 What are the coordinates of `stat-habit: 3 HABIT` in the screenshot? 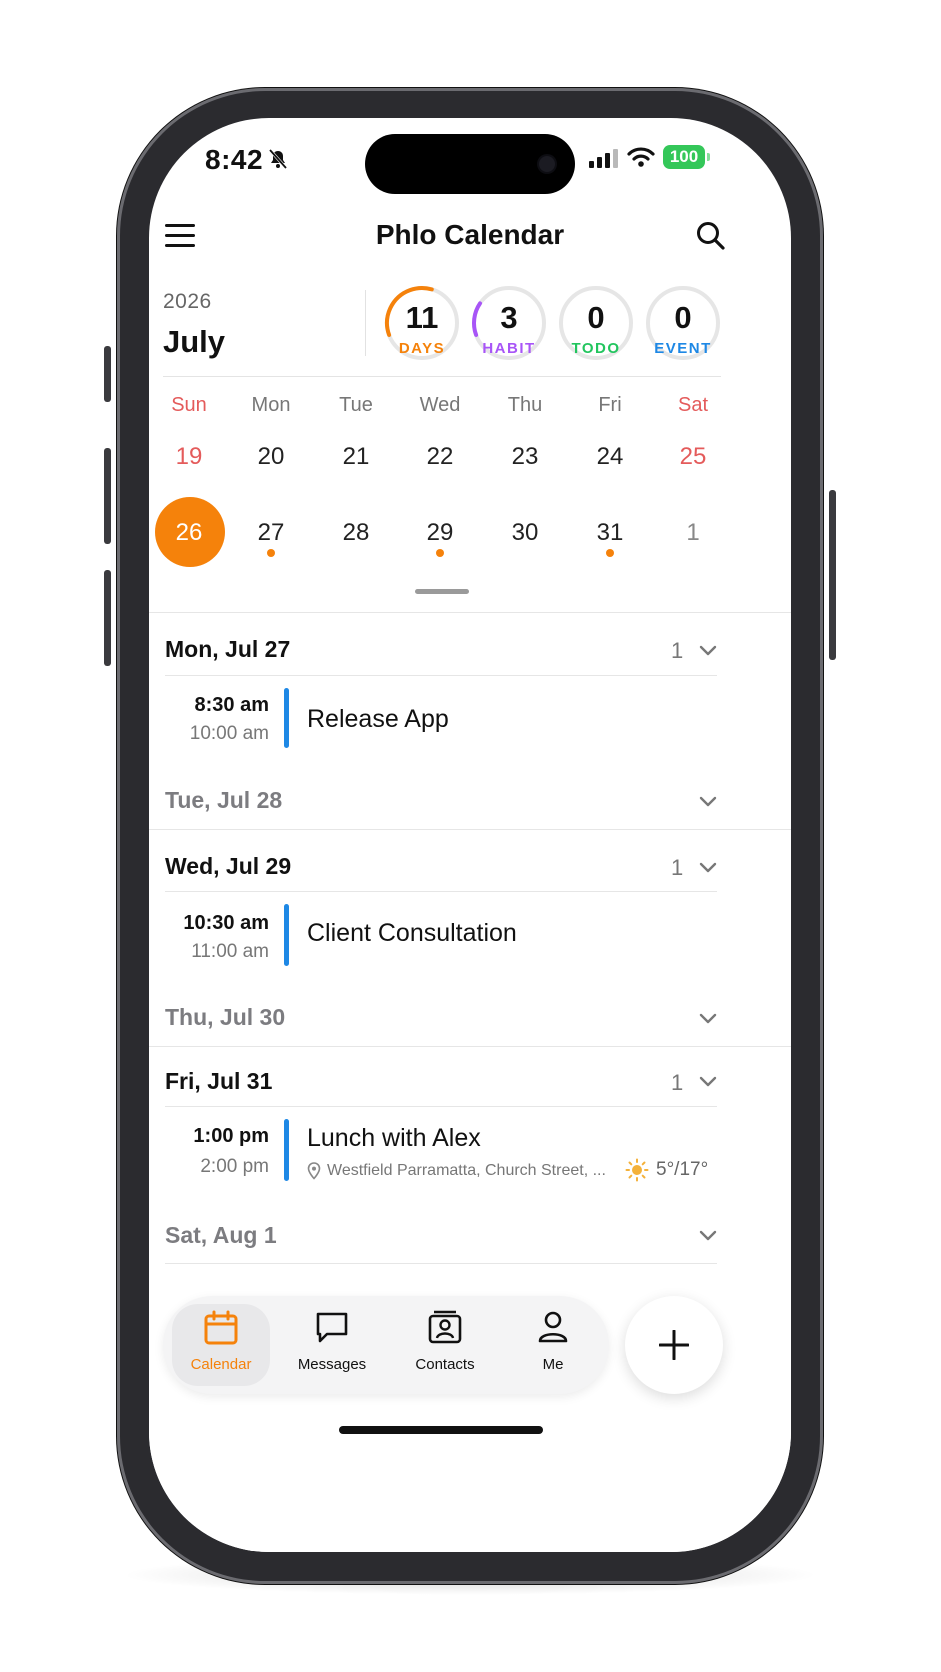 It's located at (509, 323).